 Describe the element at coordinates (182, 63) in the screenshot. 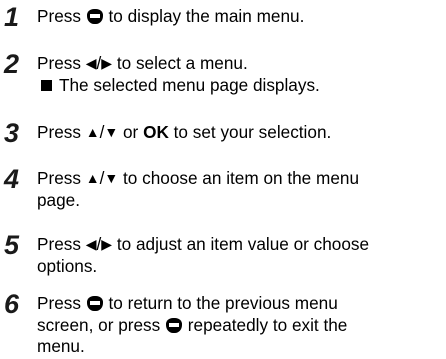

I see `step-text-part: to select a menu.` at that location.